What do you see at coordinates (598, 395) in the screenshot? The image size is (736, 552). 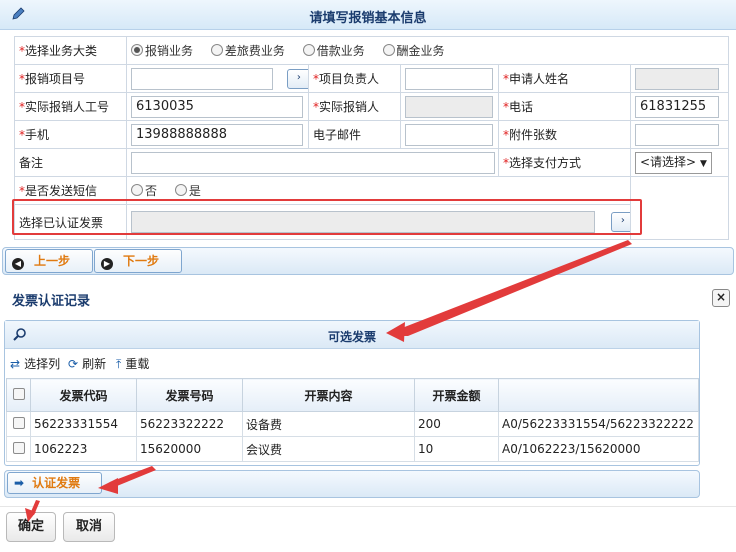 I see `column-header` at bounding box center [598, 395].